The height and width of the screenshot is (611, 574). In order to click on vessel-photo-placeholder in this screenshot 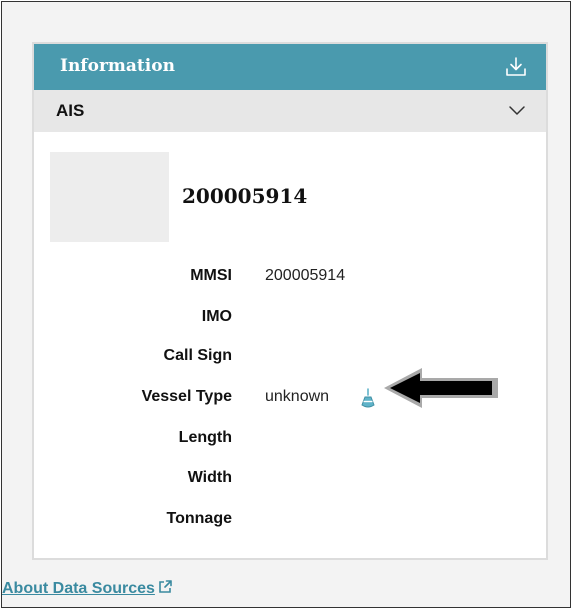, I will do `click(109, 197)`.